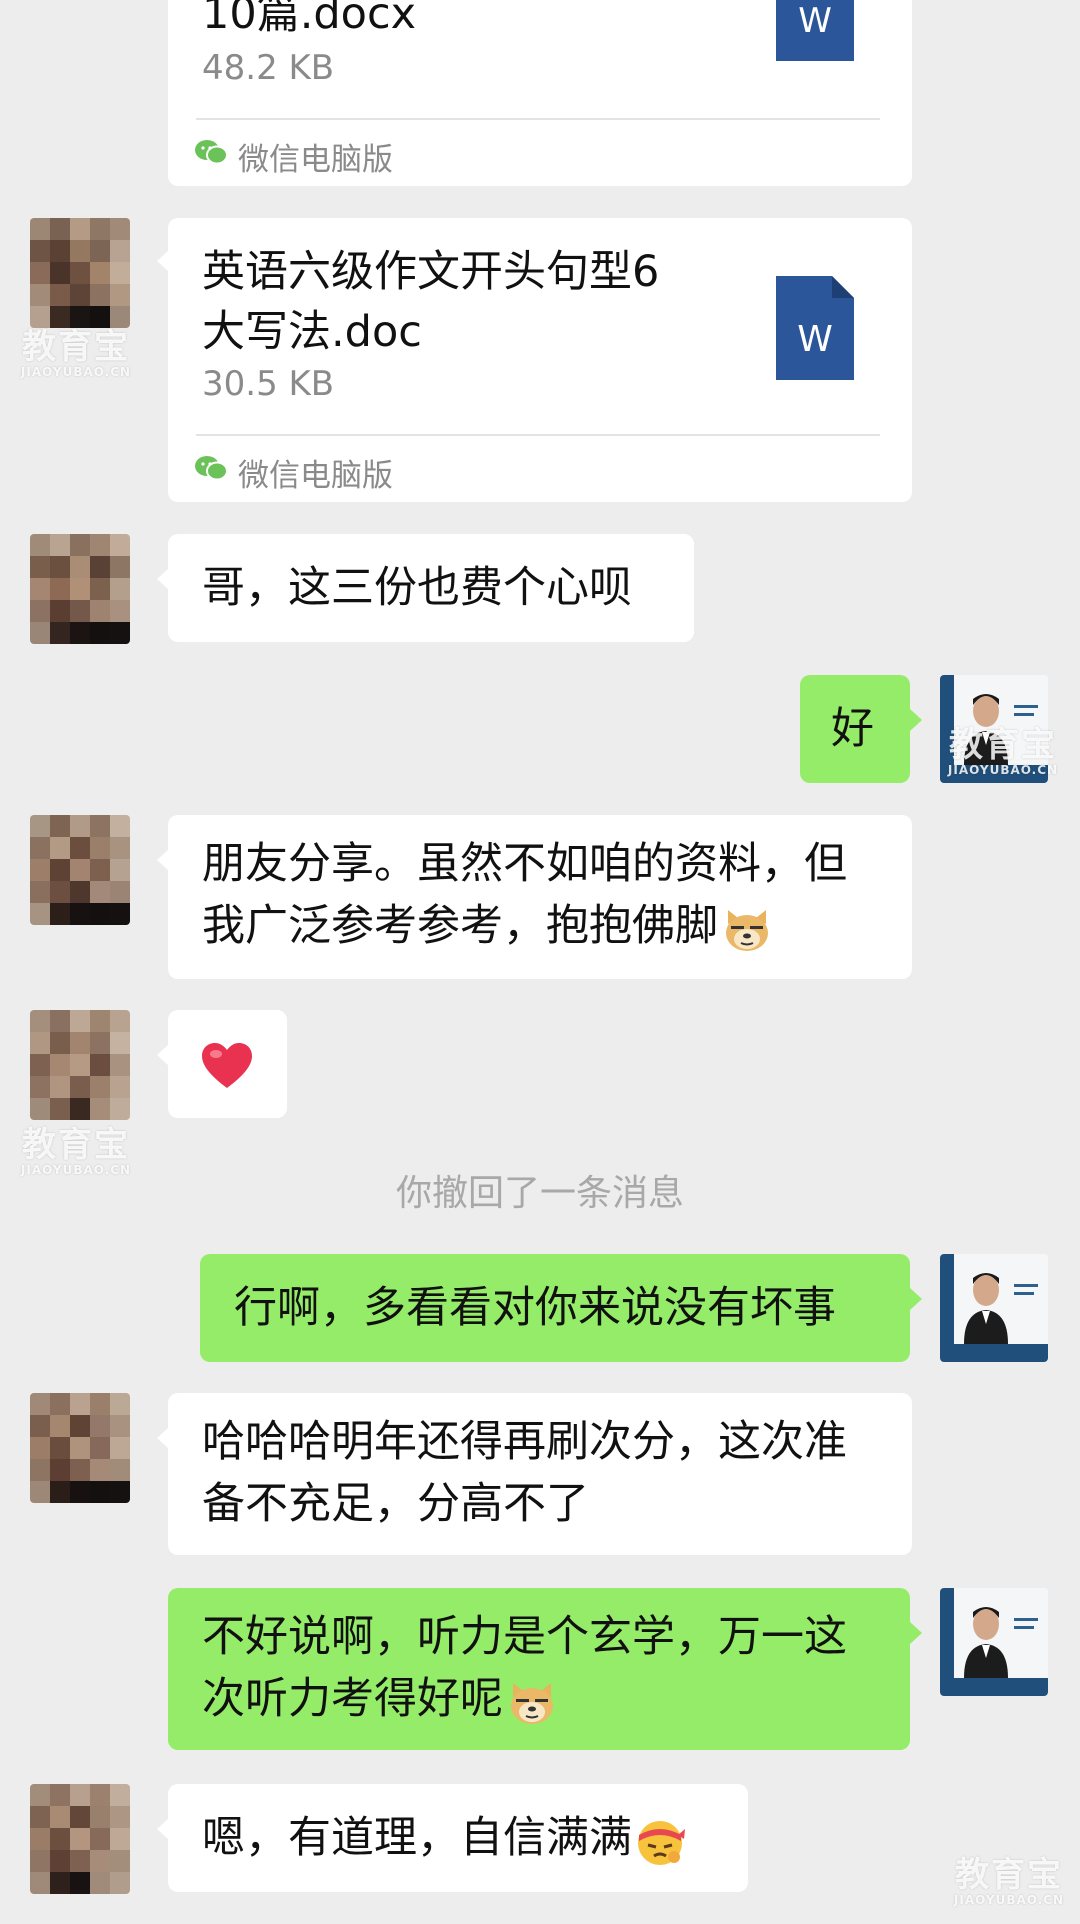 The width and height of the screenshot is (1080, 1924). Describe the element at coordinates (268, 384) in the screenshot. I see `file-size: 30.5 KB` at that location.